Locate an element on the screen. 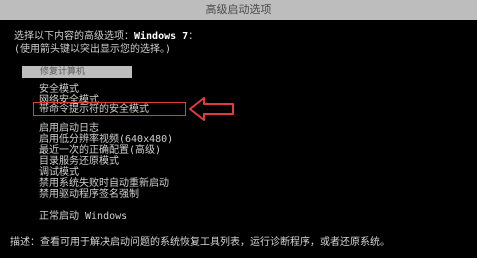 The height and width of the screenshot is (258, 477). option-disable-driver-signature: 禁用驱动程序签名强制 is located at coordinates (89, 195).